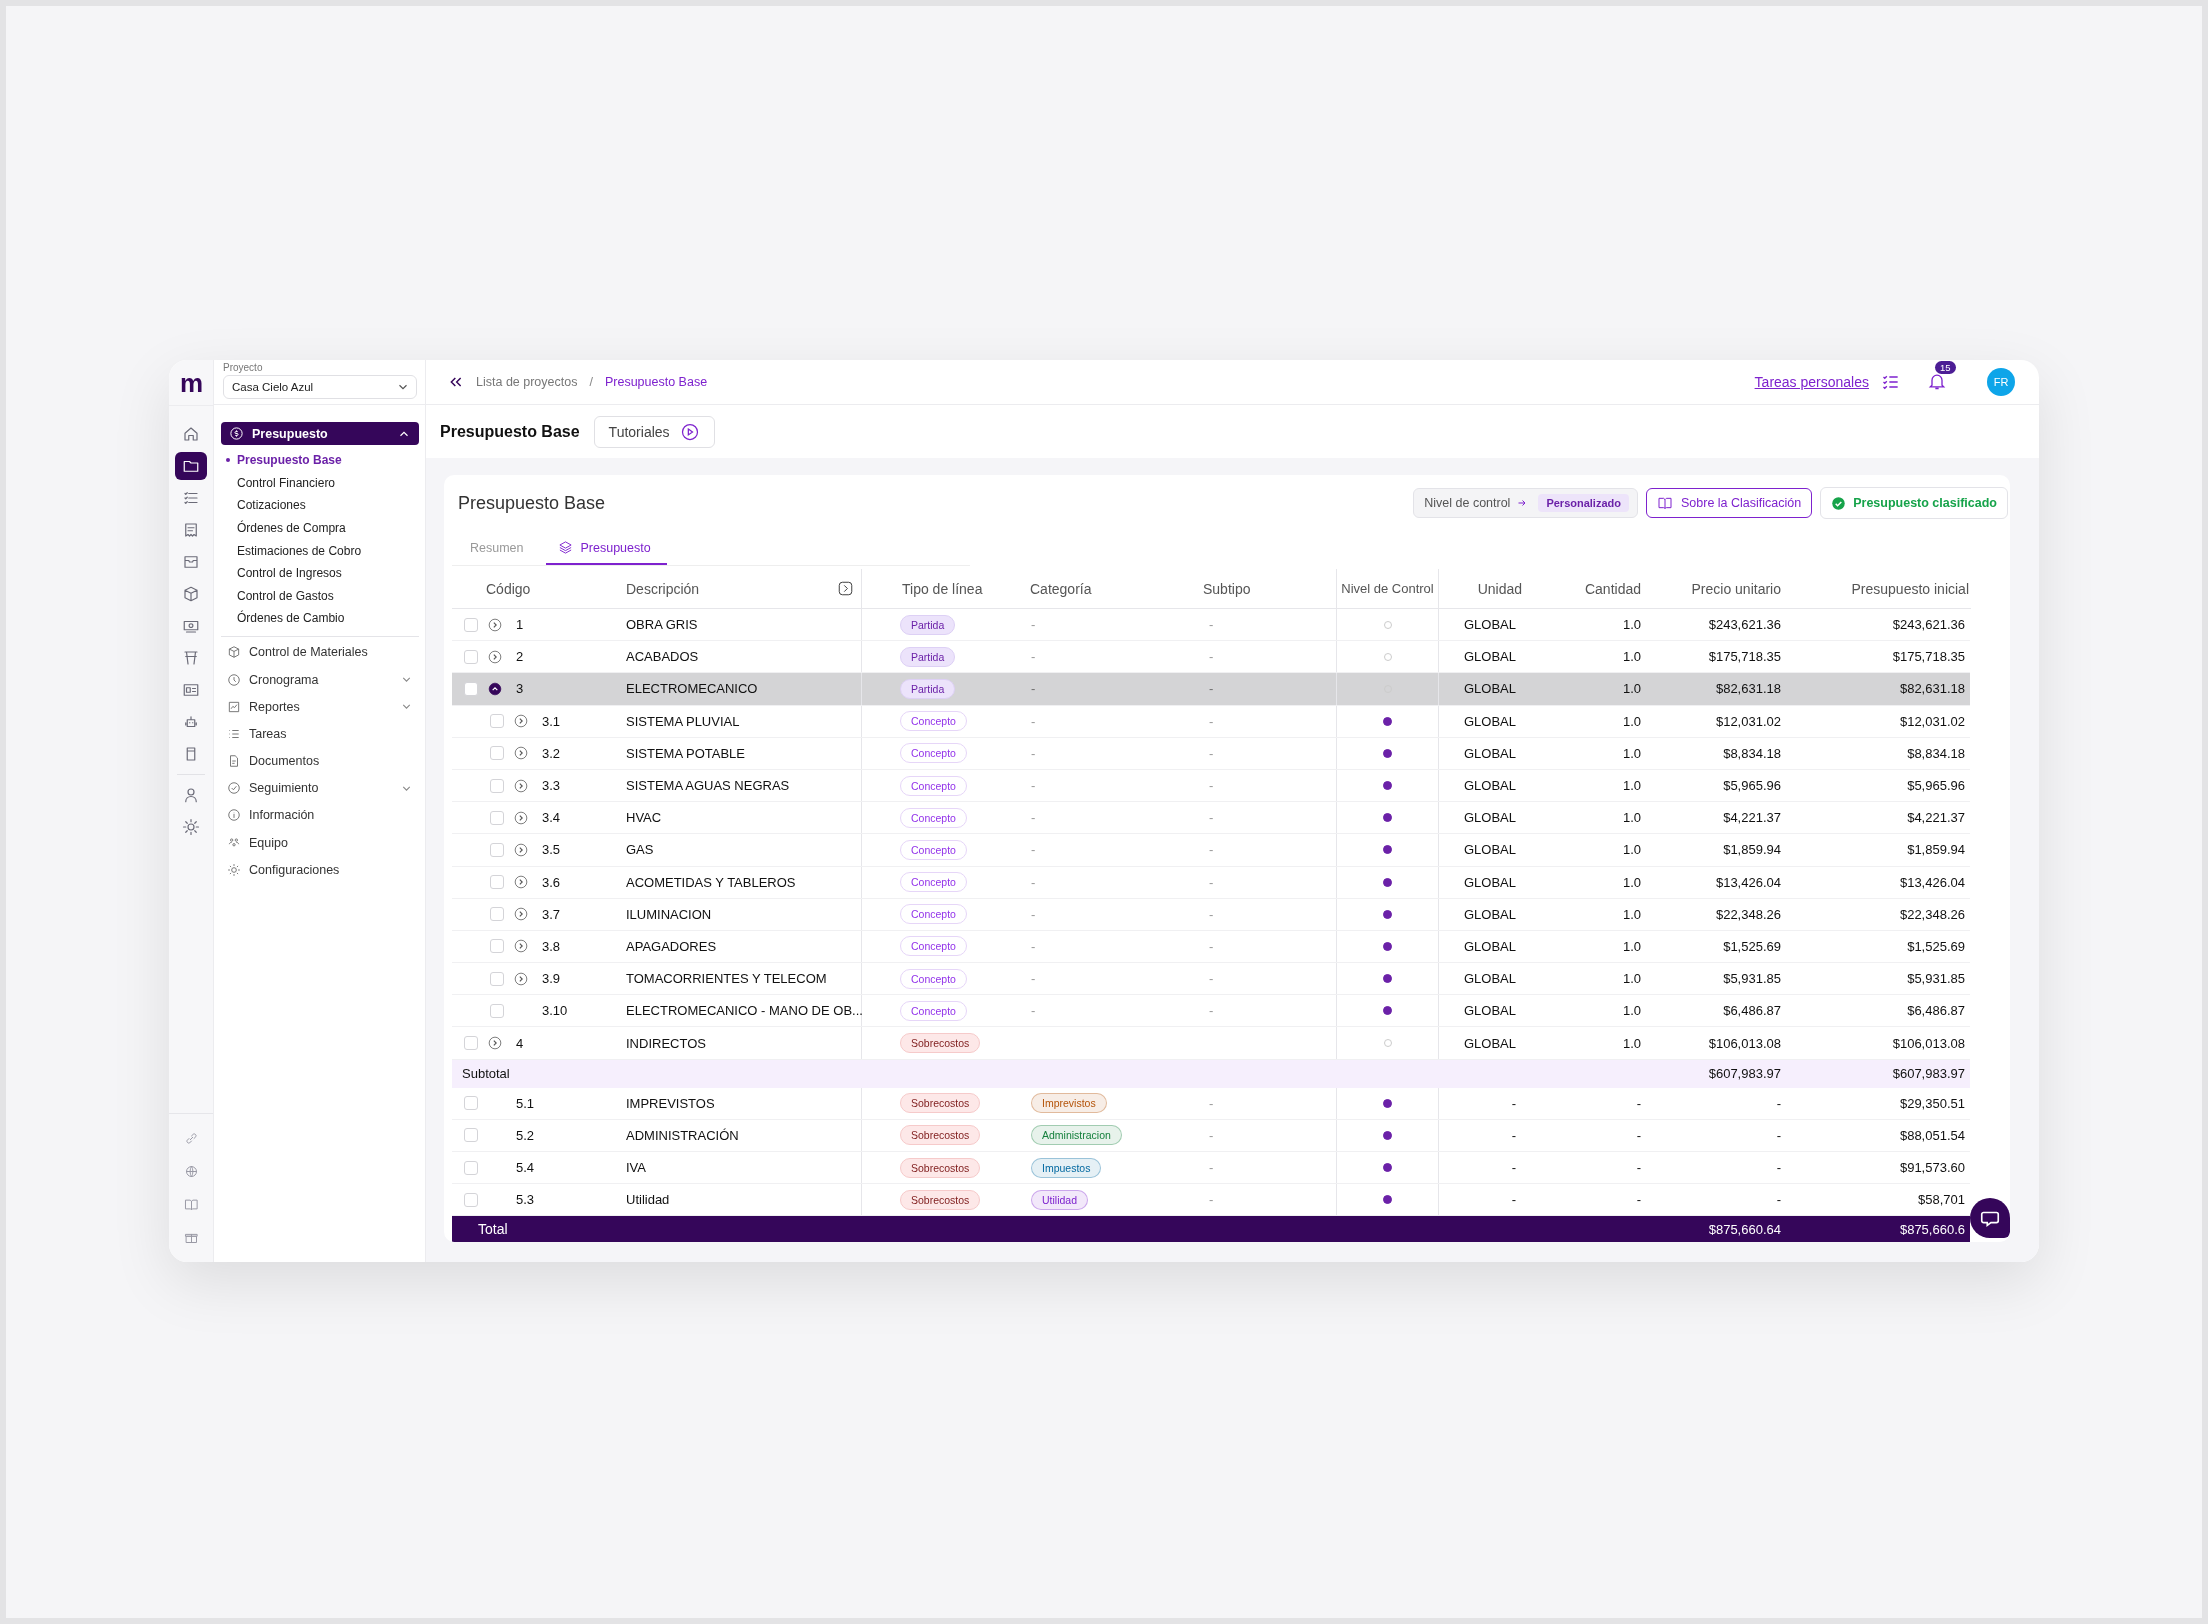 Image resolution: width=2208 pixels, height=1624 pixels. I want to click on line-type-tag: Concepto, so click(933, 785).